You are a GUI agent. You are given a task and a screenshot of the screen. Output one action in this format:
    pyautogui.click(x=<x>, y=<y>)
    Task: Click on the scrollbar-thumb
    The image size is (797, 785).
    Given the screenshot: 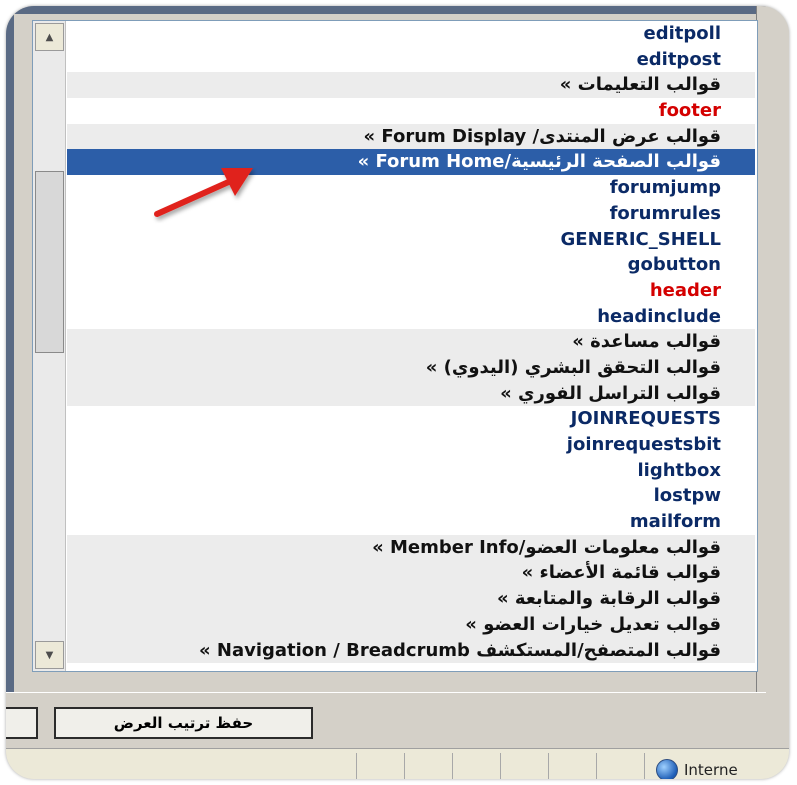 What is the action you would take?
    pyautogui.click(x=49, y=262)
    